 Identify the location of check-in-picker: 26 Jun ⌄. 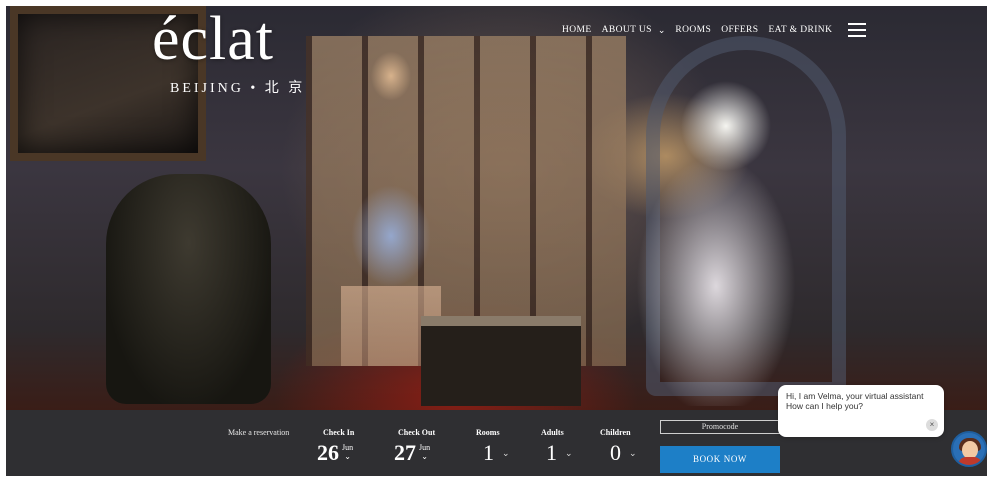
(335, 453).